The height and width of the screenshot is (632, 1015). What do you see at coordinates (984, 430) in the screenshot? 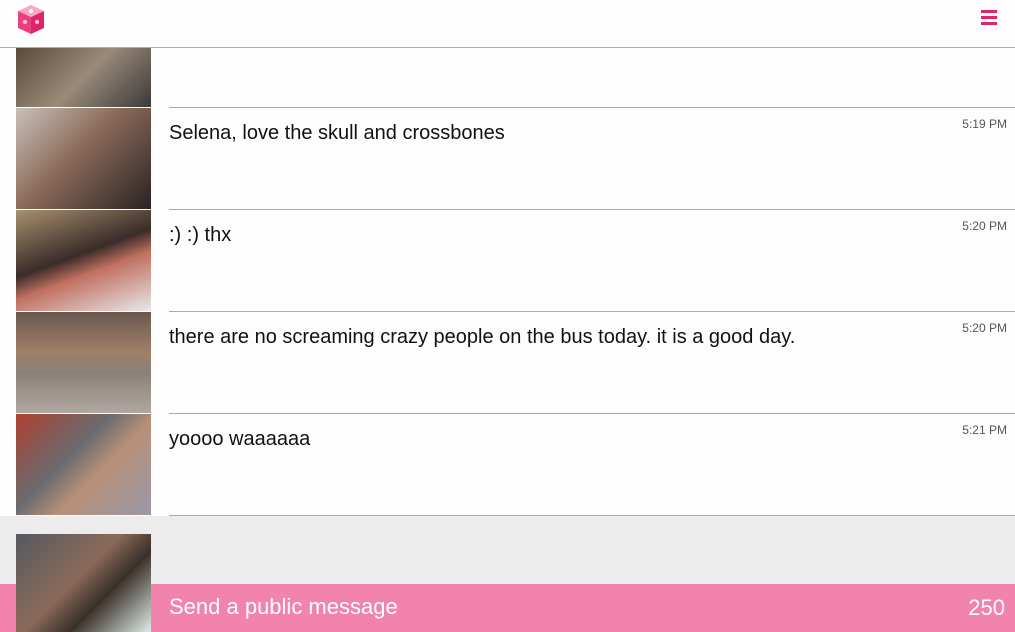
I see `message-time: 5:21 PM` at bounding box center [984, 430].